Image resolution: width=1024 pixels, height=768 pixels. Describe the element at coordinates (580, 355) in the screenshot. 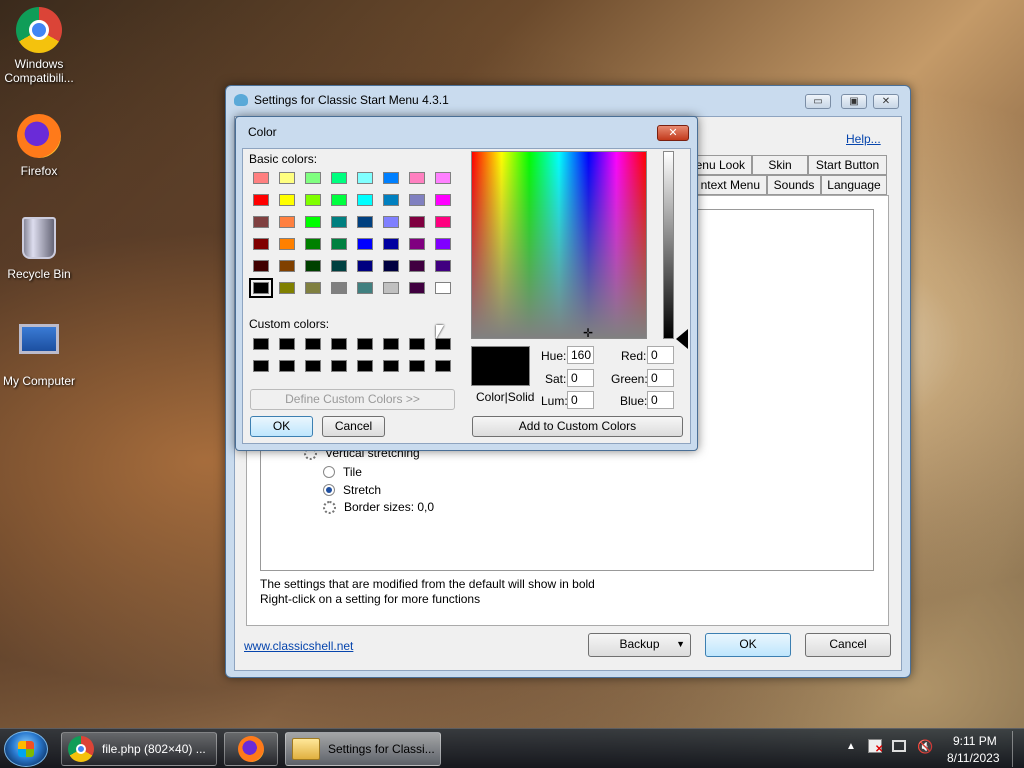

I see `hue-input: 160` at that location.